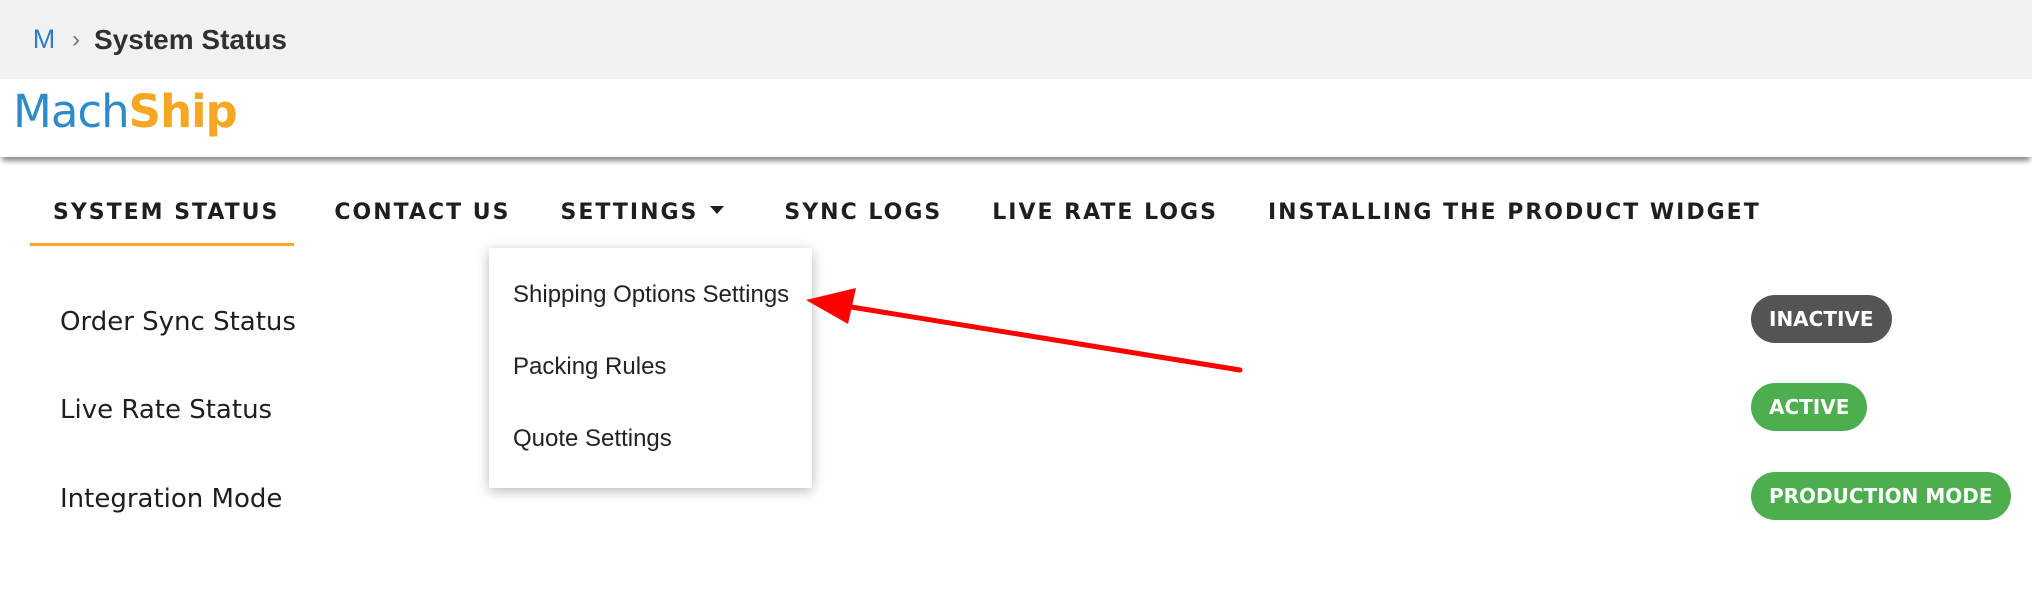 This screenshot has width=2032, height=601. What do you see at coordinates (125, 111) in the screenshot?
I see `machship-logo: MachShip` at bounding box center [125, 111].